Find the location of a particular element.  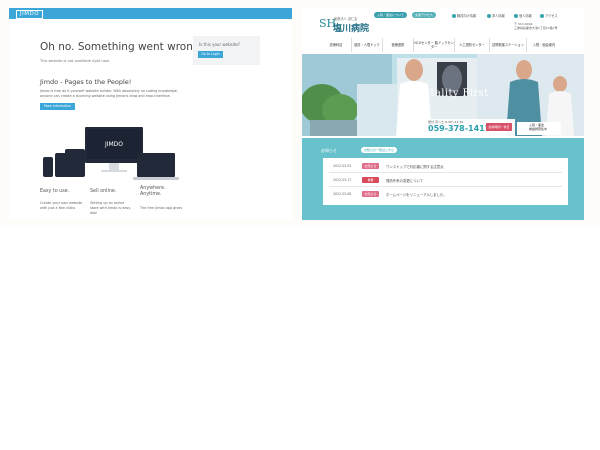

nav-checkup: 健診・人間ドック is located at coordinates (366, 45).